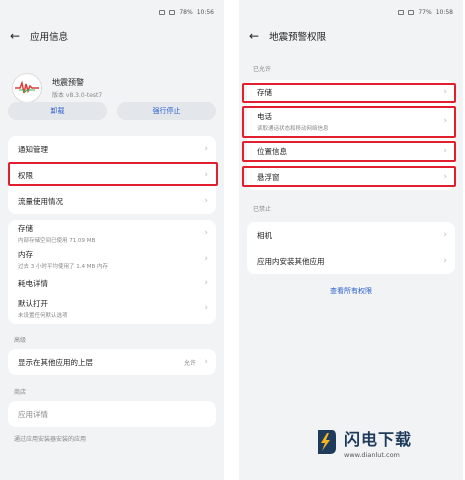 Image resolution: width=465 pixels, height=480 pixels. I want to click on status-bar: 77% 10:58, so click(351, 12).